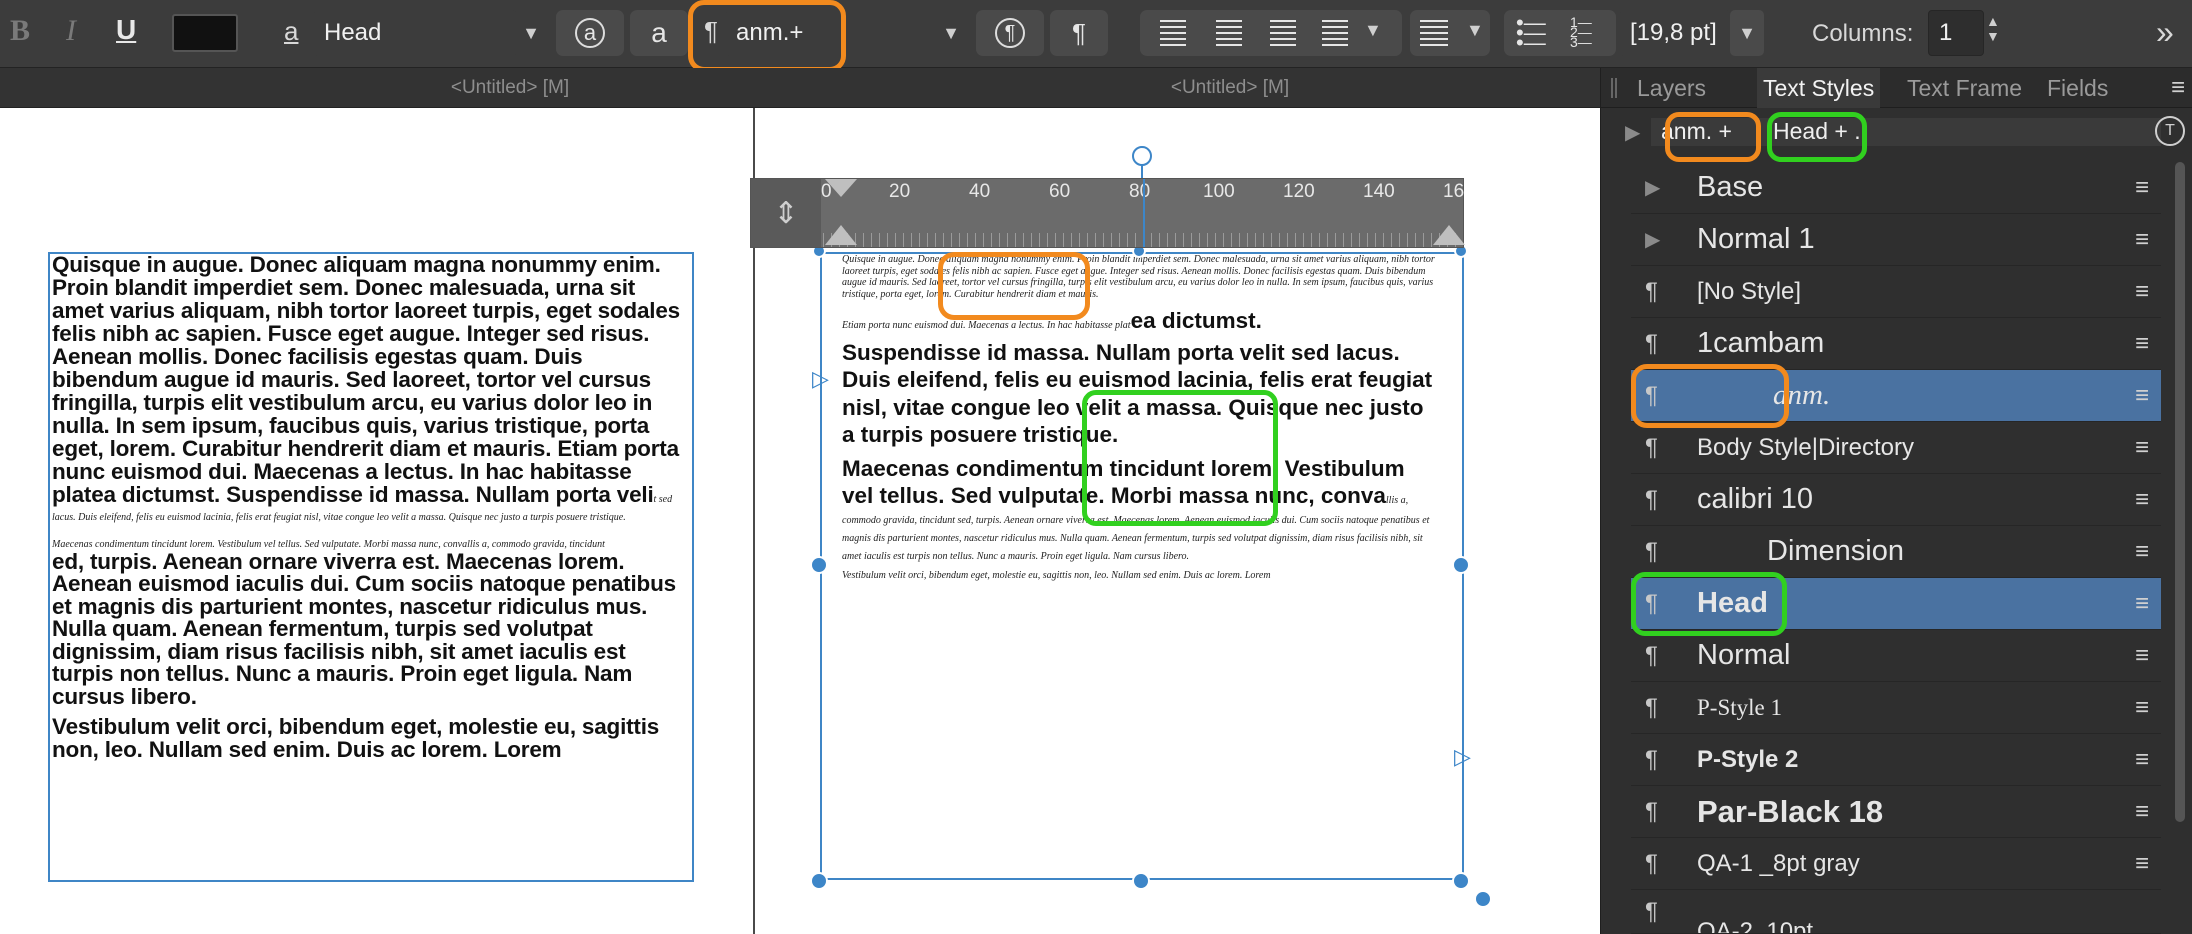 The width and height of the screenshot is (2192, 934). Describe the element at coordinates (1107, 213) in the screenshot. I see `tab-ruler: ⇕ 0 20 40 60 80 100 120 140 16` at that location.